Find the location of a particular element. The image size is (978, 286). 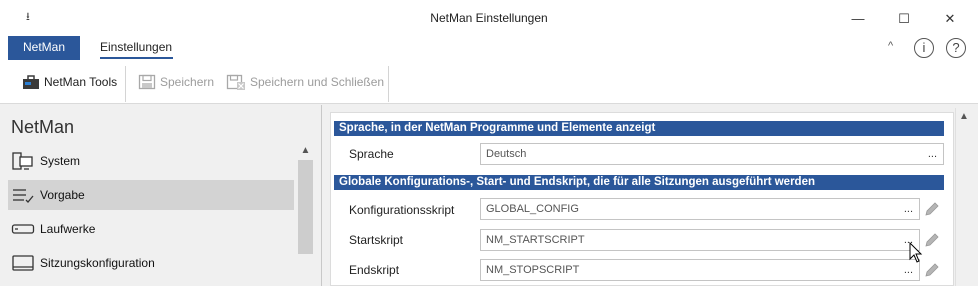

config-script-label: Konfigurationsskript is located at coordinates (402, 210).